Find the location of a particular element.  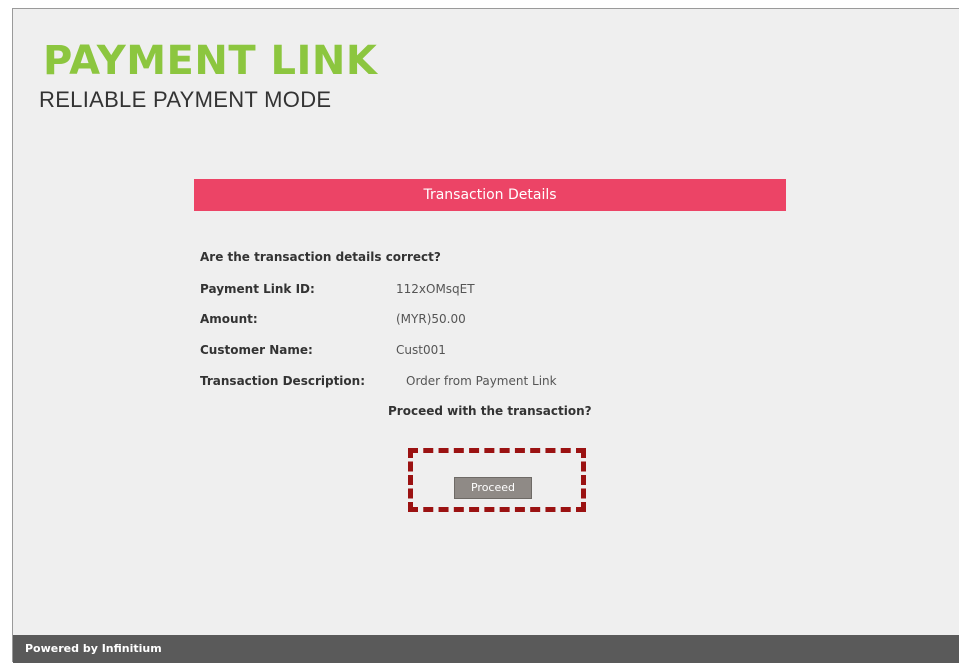

footer-bar: Powered by Infinitium is located at coordinates (486, 649).